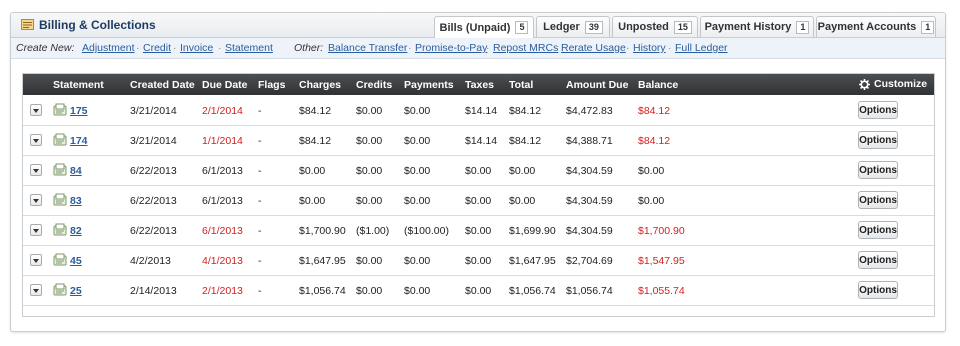 This screenshot has height=346, width=960. Describe the element at coordinates (757, 26) in the screenshot. I see `tab-payment-history: Payment History 1` at that location.